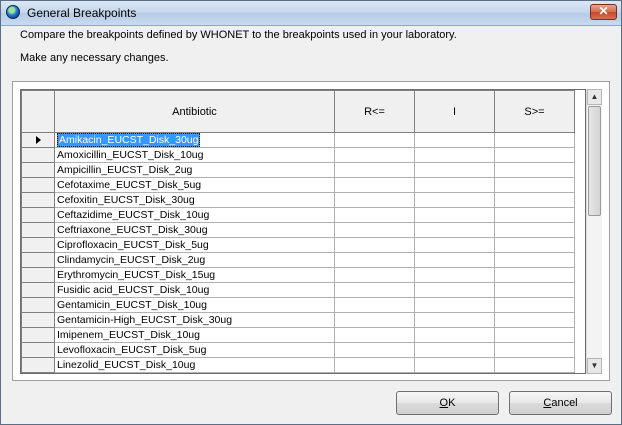 This screenshot has width=622, height=425. I want to click on antibiotic-cell: Imipenem_EUCST_Disk_10ug, so click(194, 335).